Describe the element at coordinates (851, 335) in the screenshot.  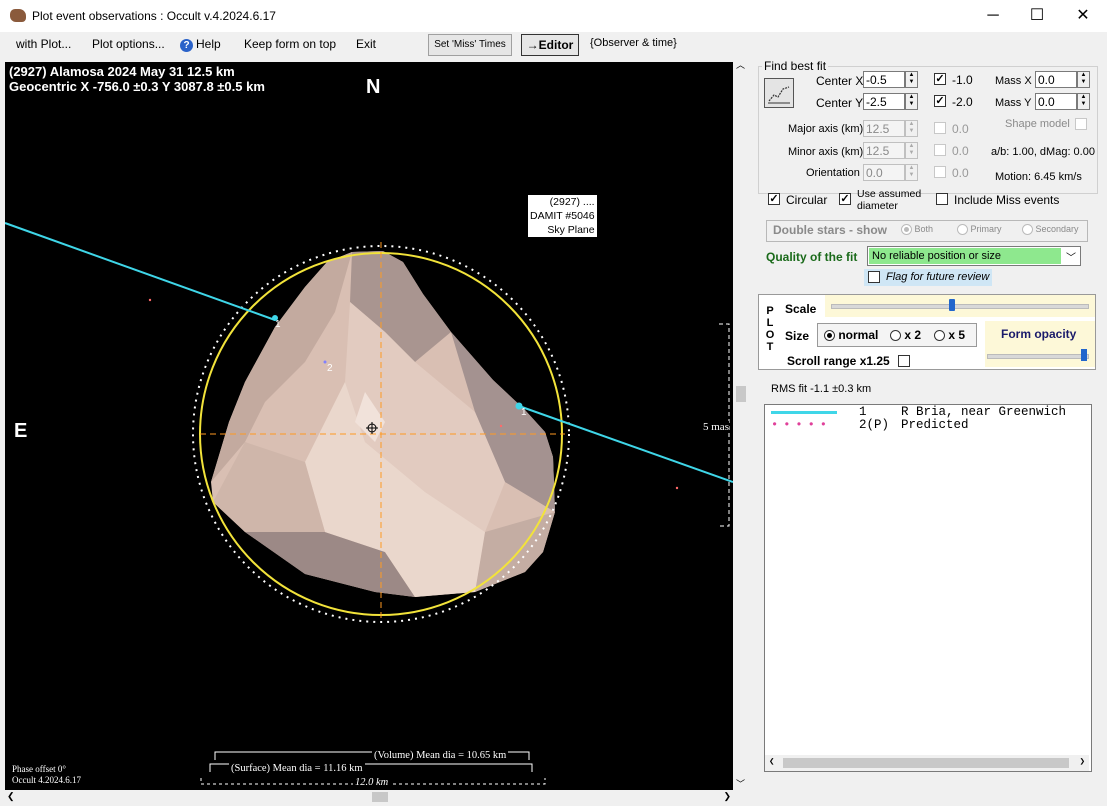
I see `size-normal-radio: normal` at that location.